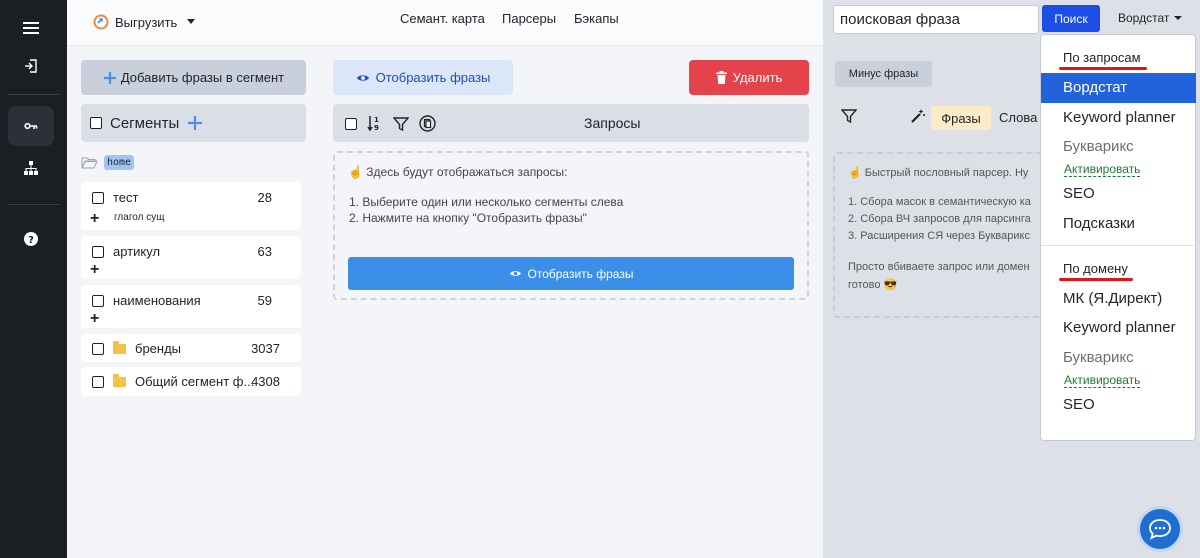  What do you see at coordinates (264, 197) in the screenshot?
I see `segment-count: 28` at bounding box center [264, 197].